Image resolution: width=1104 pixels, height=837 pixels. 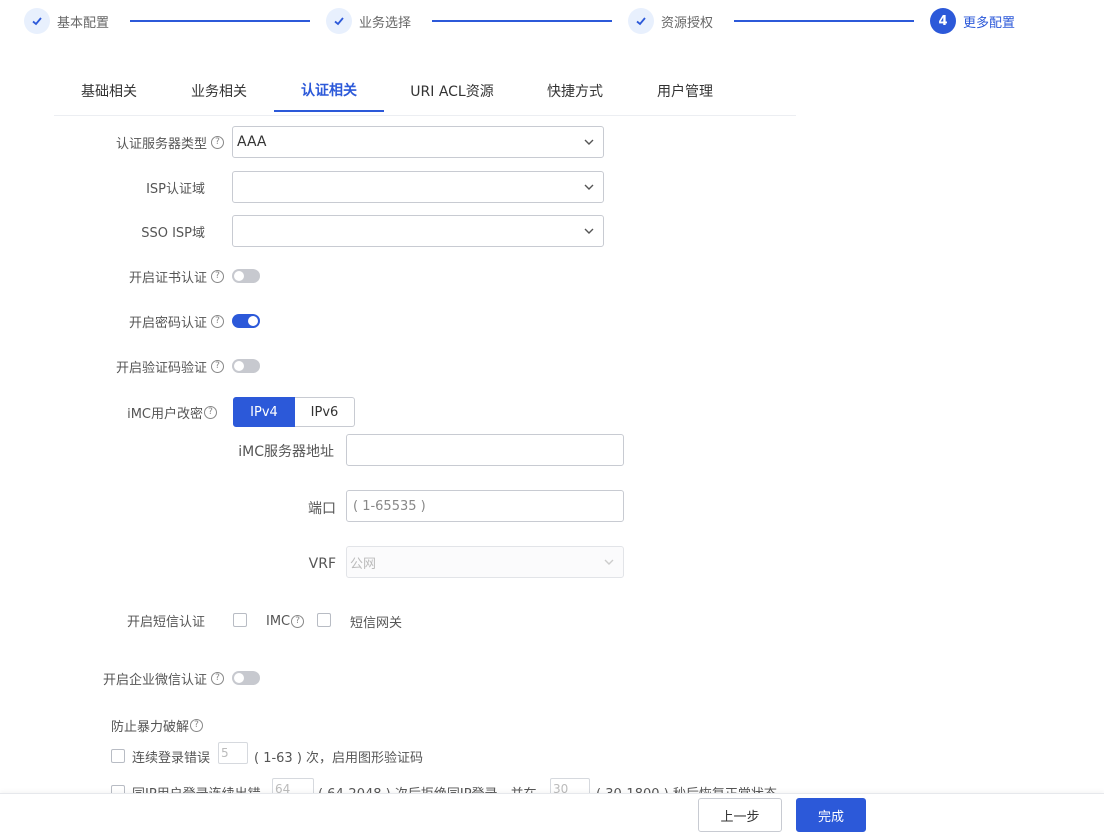 I want to click on cert-auth-label: 开启证书认证 ?, so click(x=142, y=276).